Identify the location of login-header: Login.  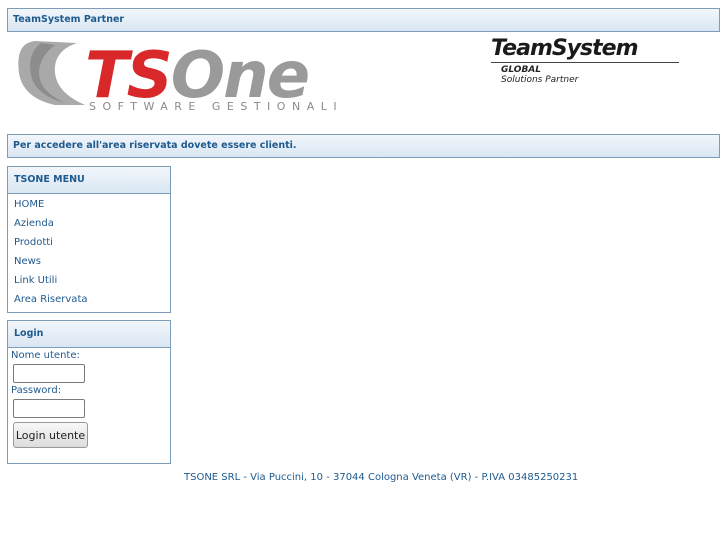
(89, 334).